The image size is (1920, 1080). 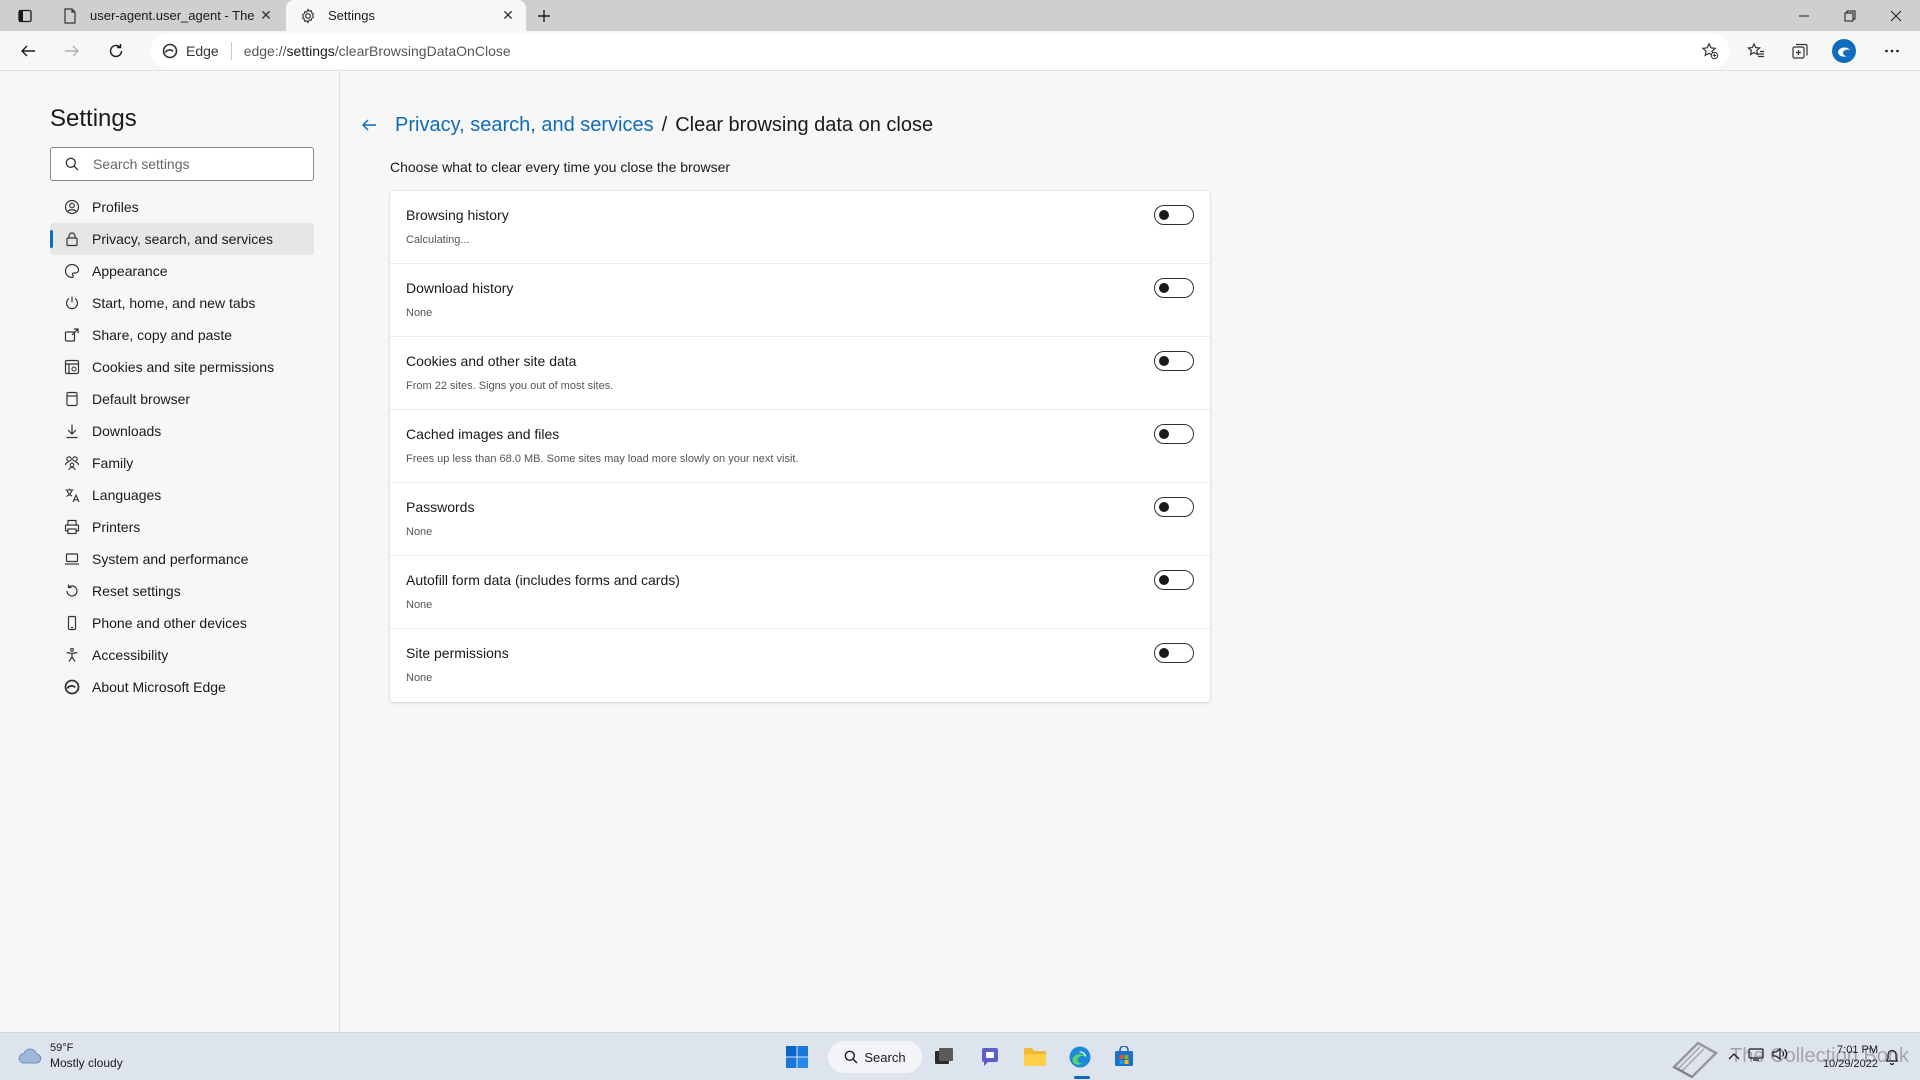 I want to click on more-options-button, so click(x=1892, y=51).